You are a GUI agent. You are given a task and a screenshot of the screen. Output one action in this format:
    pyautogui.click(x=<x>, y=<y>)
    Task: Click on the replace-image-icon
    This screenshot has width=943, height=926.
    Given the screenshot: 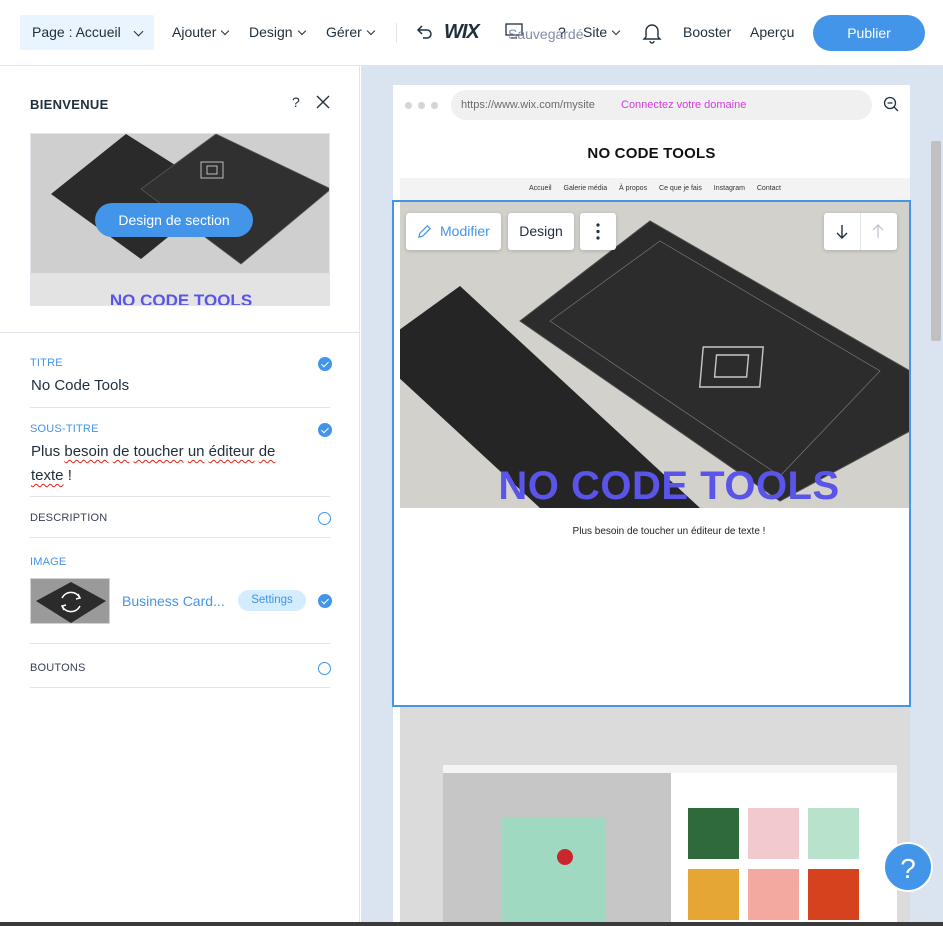 What is the action you would take?
    pyautogui.click(x=70, y=601)
    